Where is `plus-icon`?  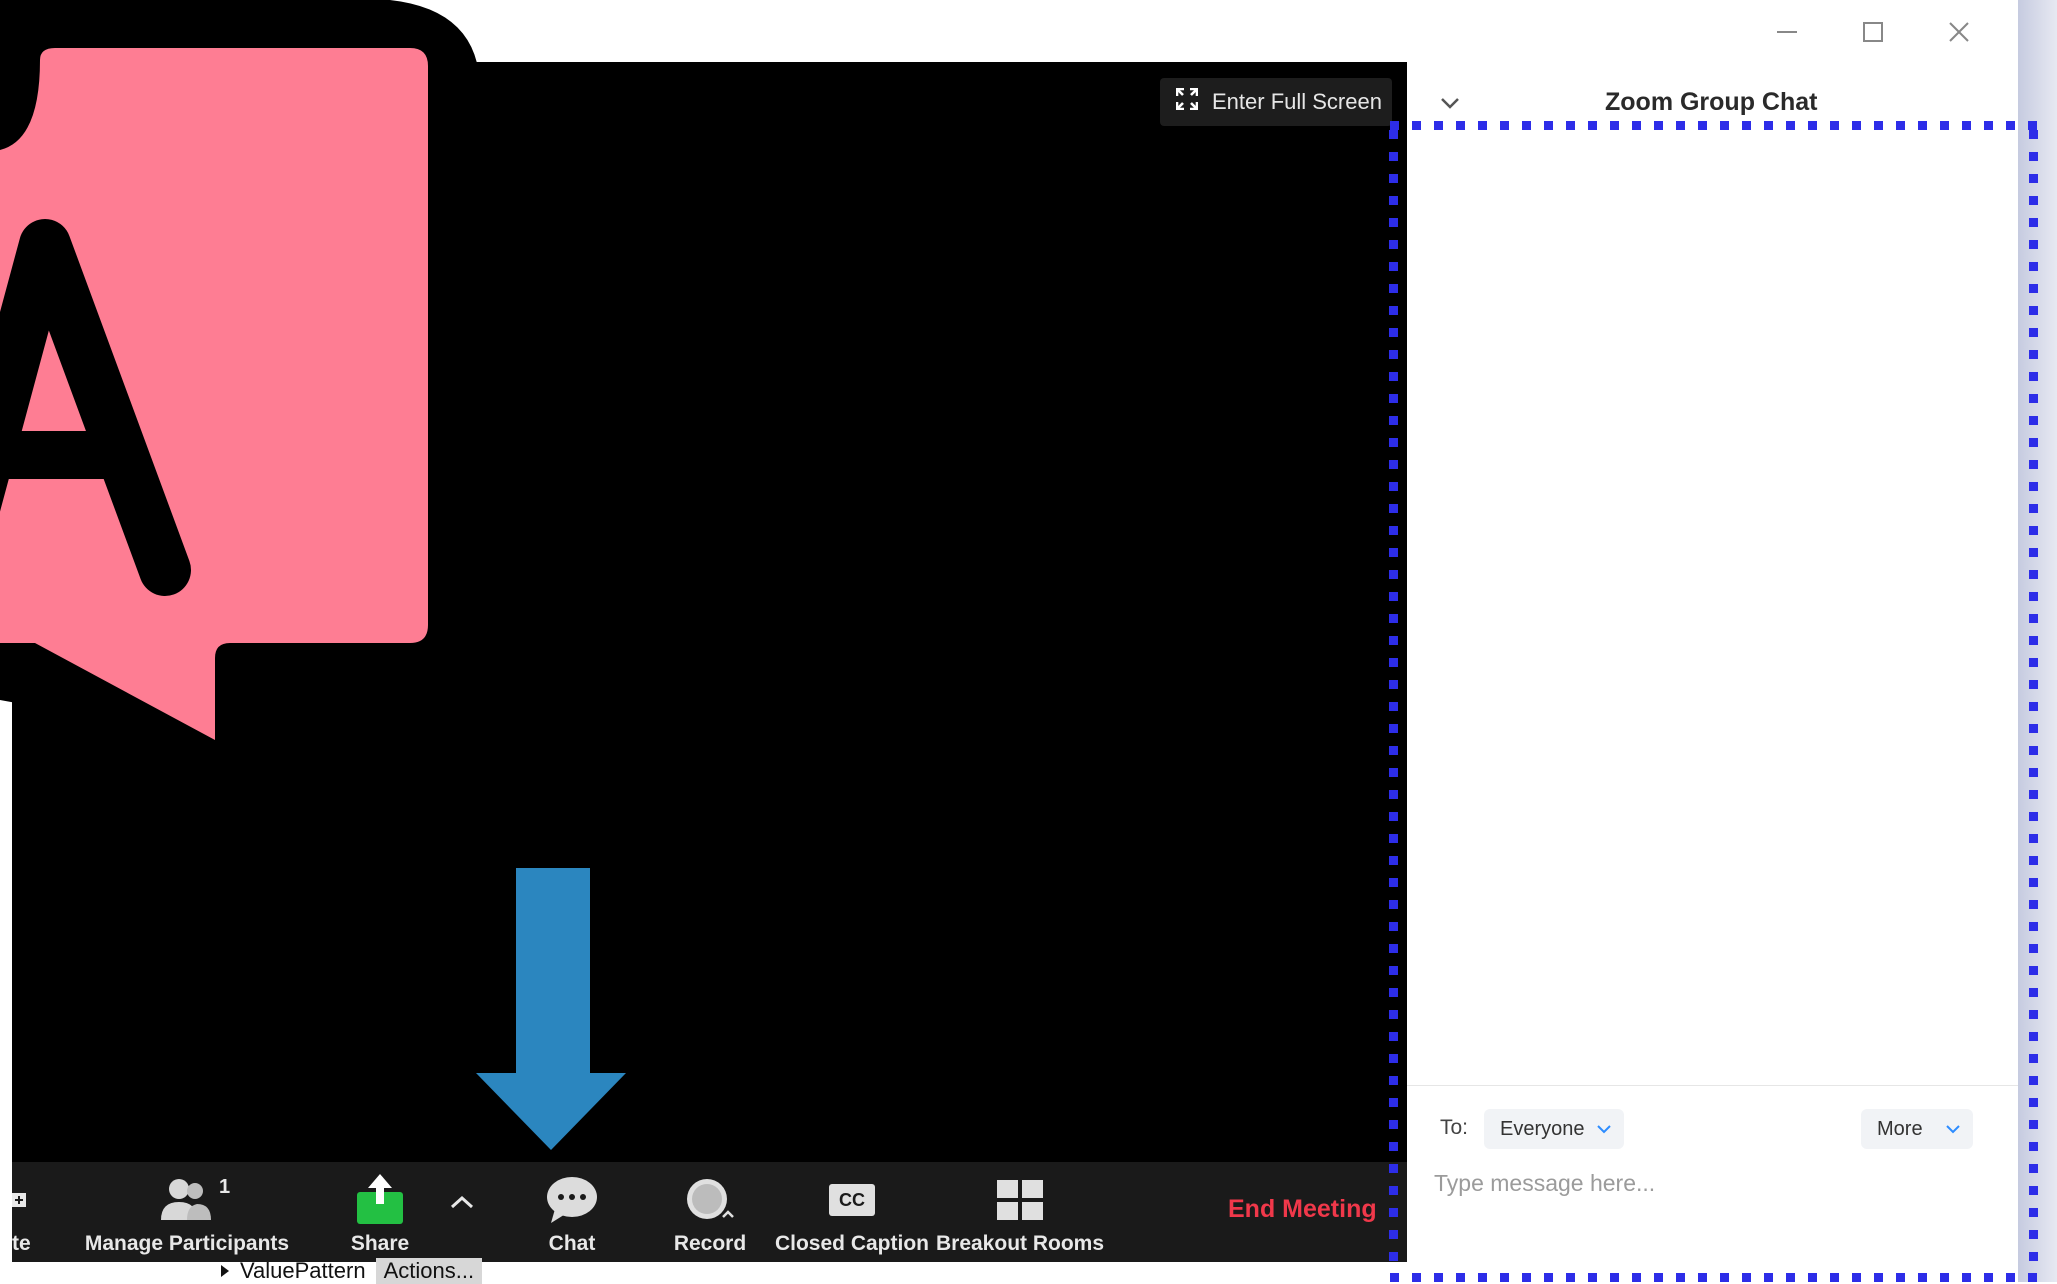
plus-icon is located at coordinates (21, 1200).